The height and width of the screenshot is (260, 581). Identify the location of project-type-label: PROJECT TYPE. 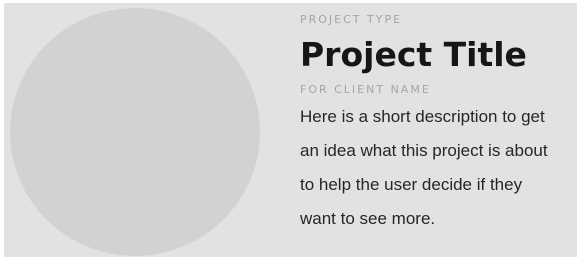
(351, 19).